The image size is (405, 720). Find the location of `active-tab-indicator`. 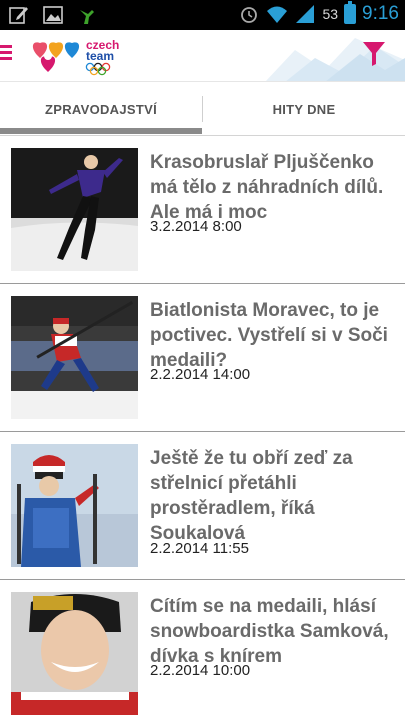

active-tab-indicator is located at coordinates (101, 131).